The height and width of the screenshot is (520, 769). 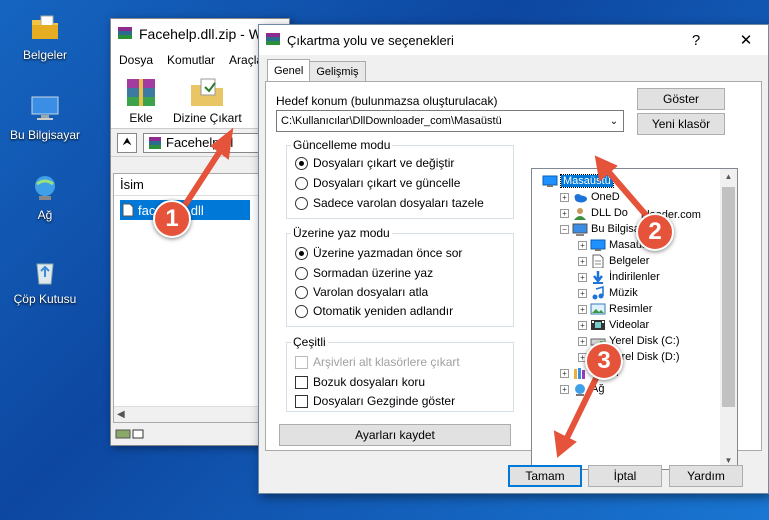 What do you see at coordinates (388, 253) in the screenshot?
I see `radio-label: Üzerine yazmadan önce sor` at bounding box center [388, 253].